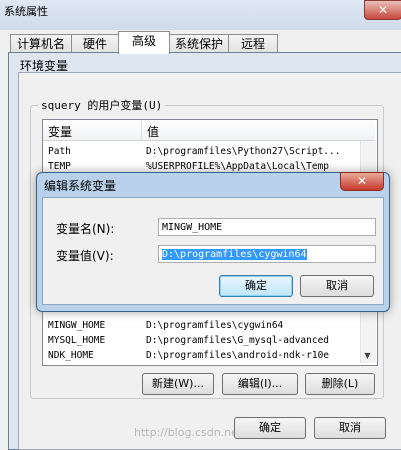 This screenshot has height=450, width=401. What do you see at coordinates (238, 166) in the screenshot?
I see `list-item-value: %USERPROFILE%\AppData\Local\Temp` at bounding box center [238, 166].